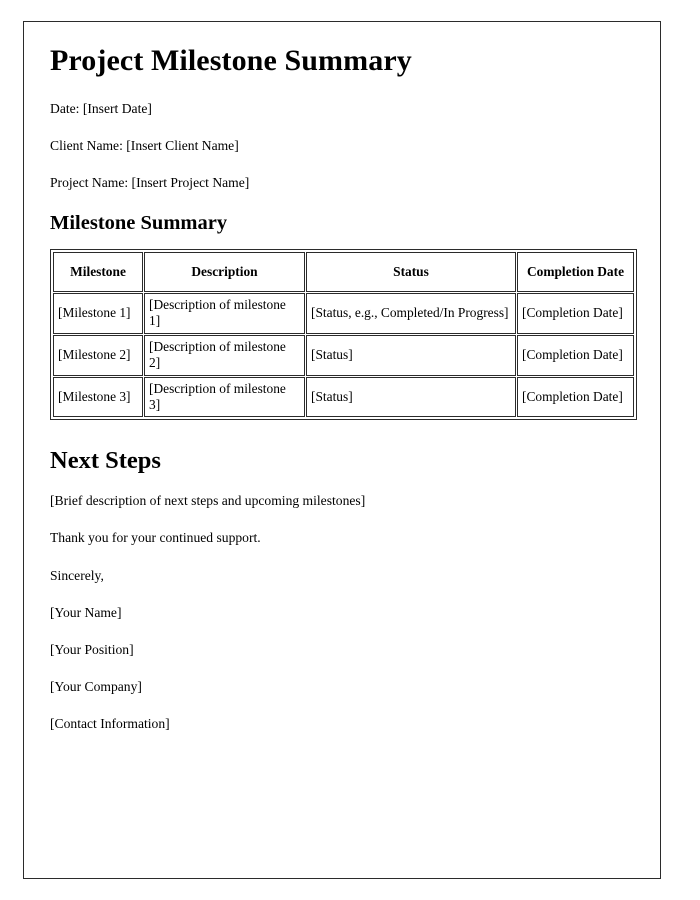  Describe the element at coordinates (144, 146) in the screenshot. I see `meta-line-client-name: Client Name: [Insert Client Name]` at that location.